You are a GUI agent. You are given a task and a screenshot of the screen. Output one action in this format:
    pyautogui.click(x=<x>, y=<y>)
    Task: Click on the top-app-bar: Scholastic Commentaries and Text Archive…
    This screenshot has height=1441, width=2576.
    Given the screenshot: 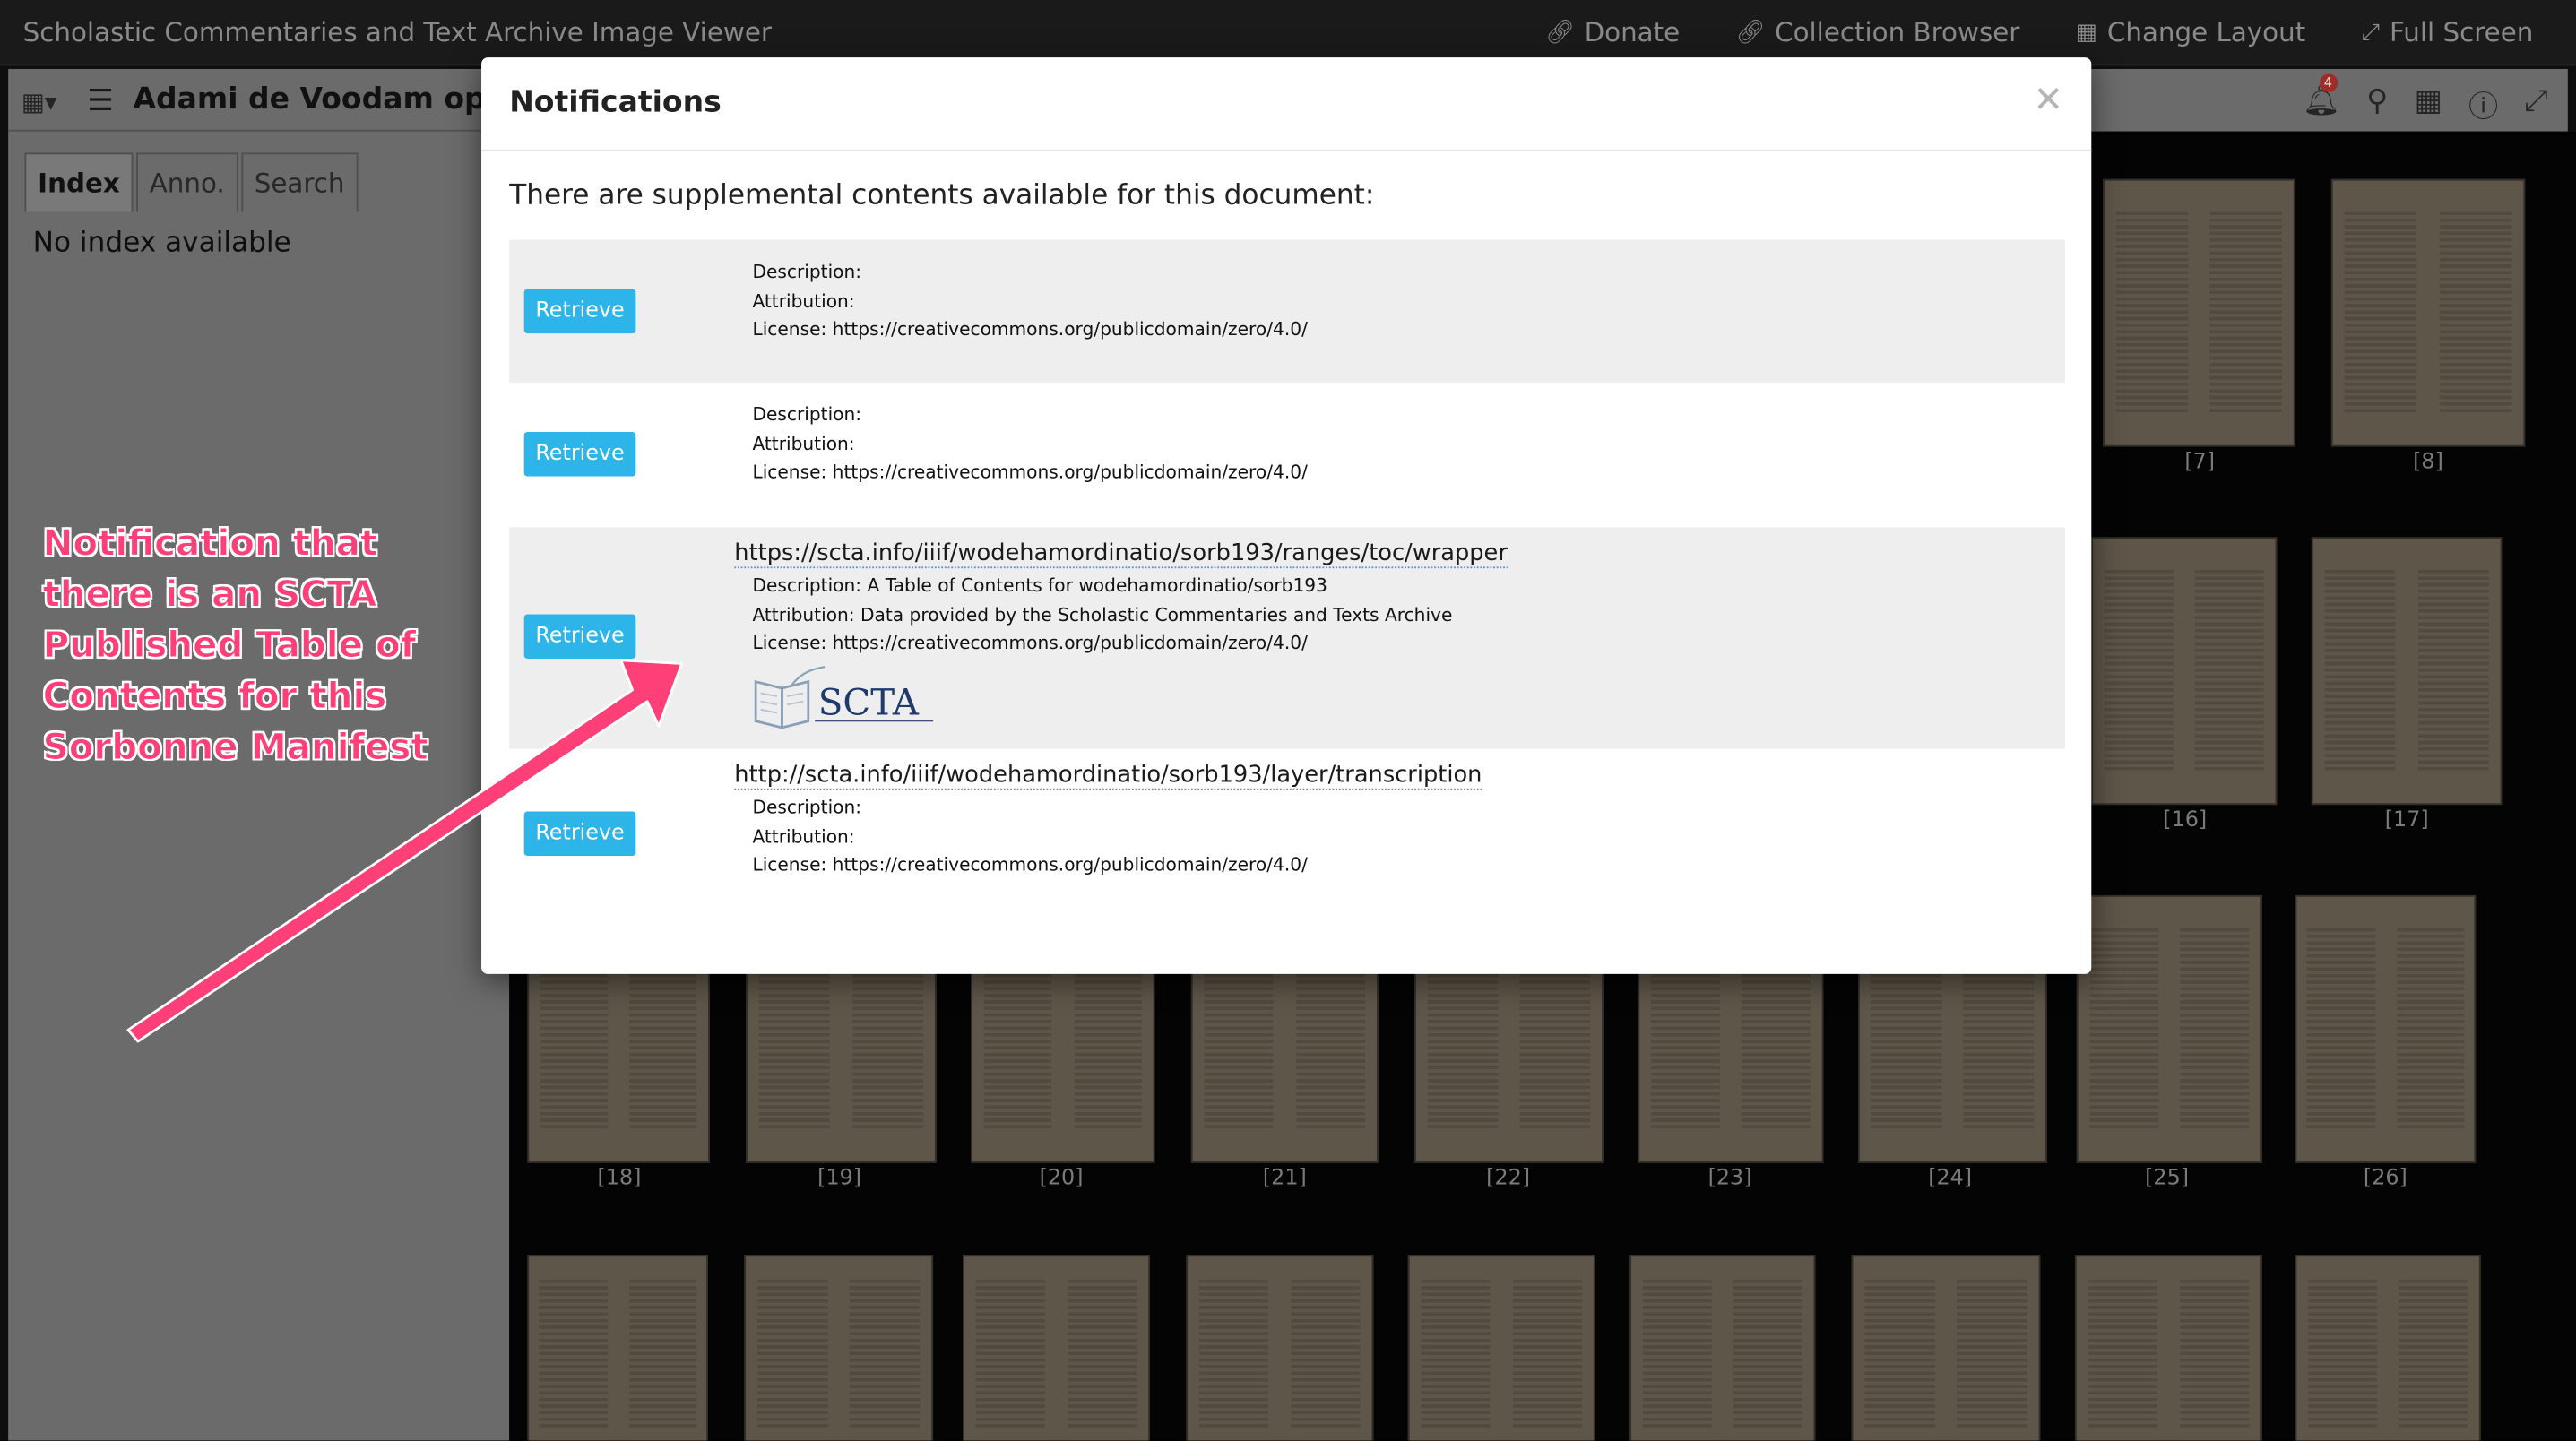 What is the action you would take?
    pyautogui.click(x=1288, y=33)
    